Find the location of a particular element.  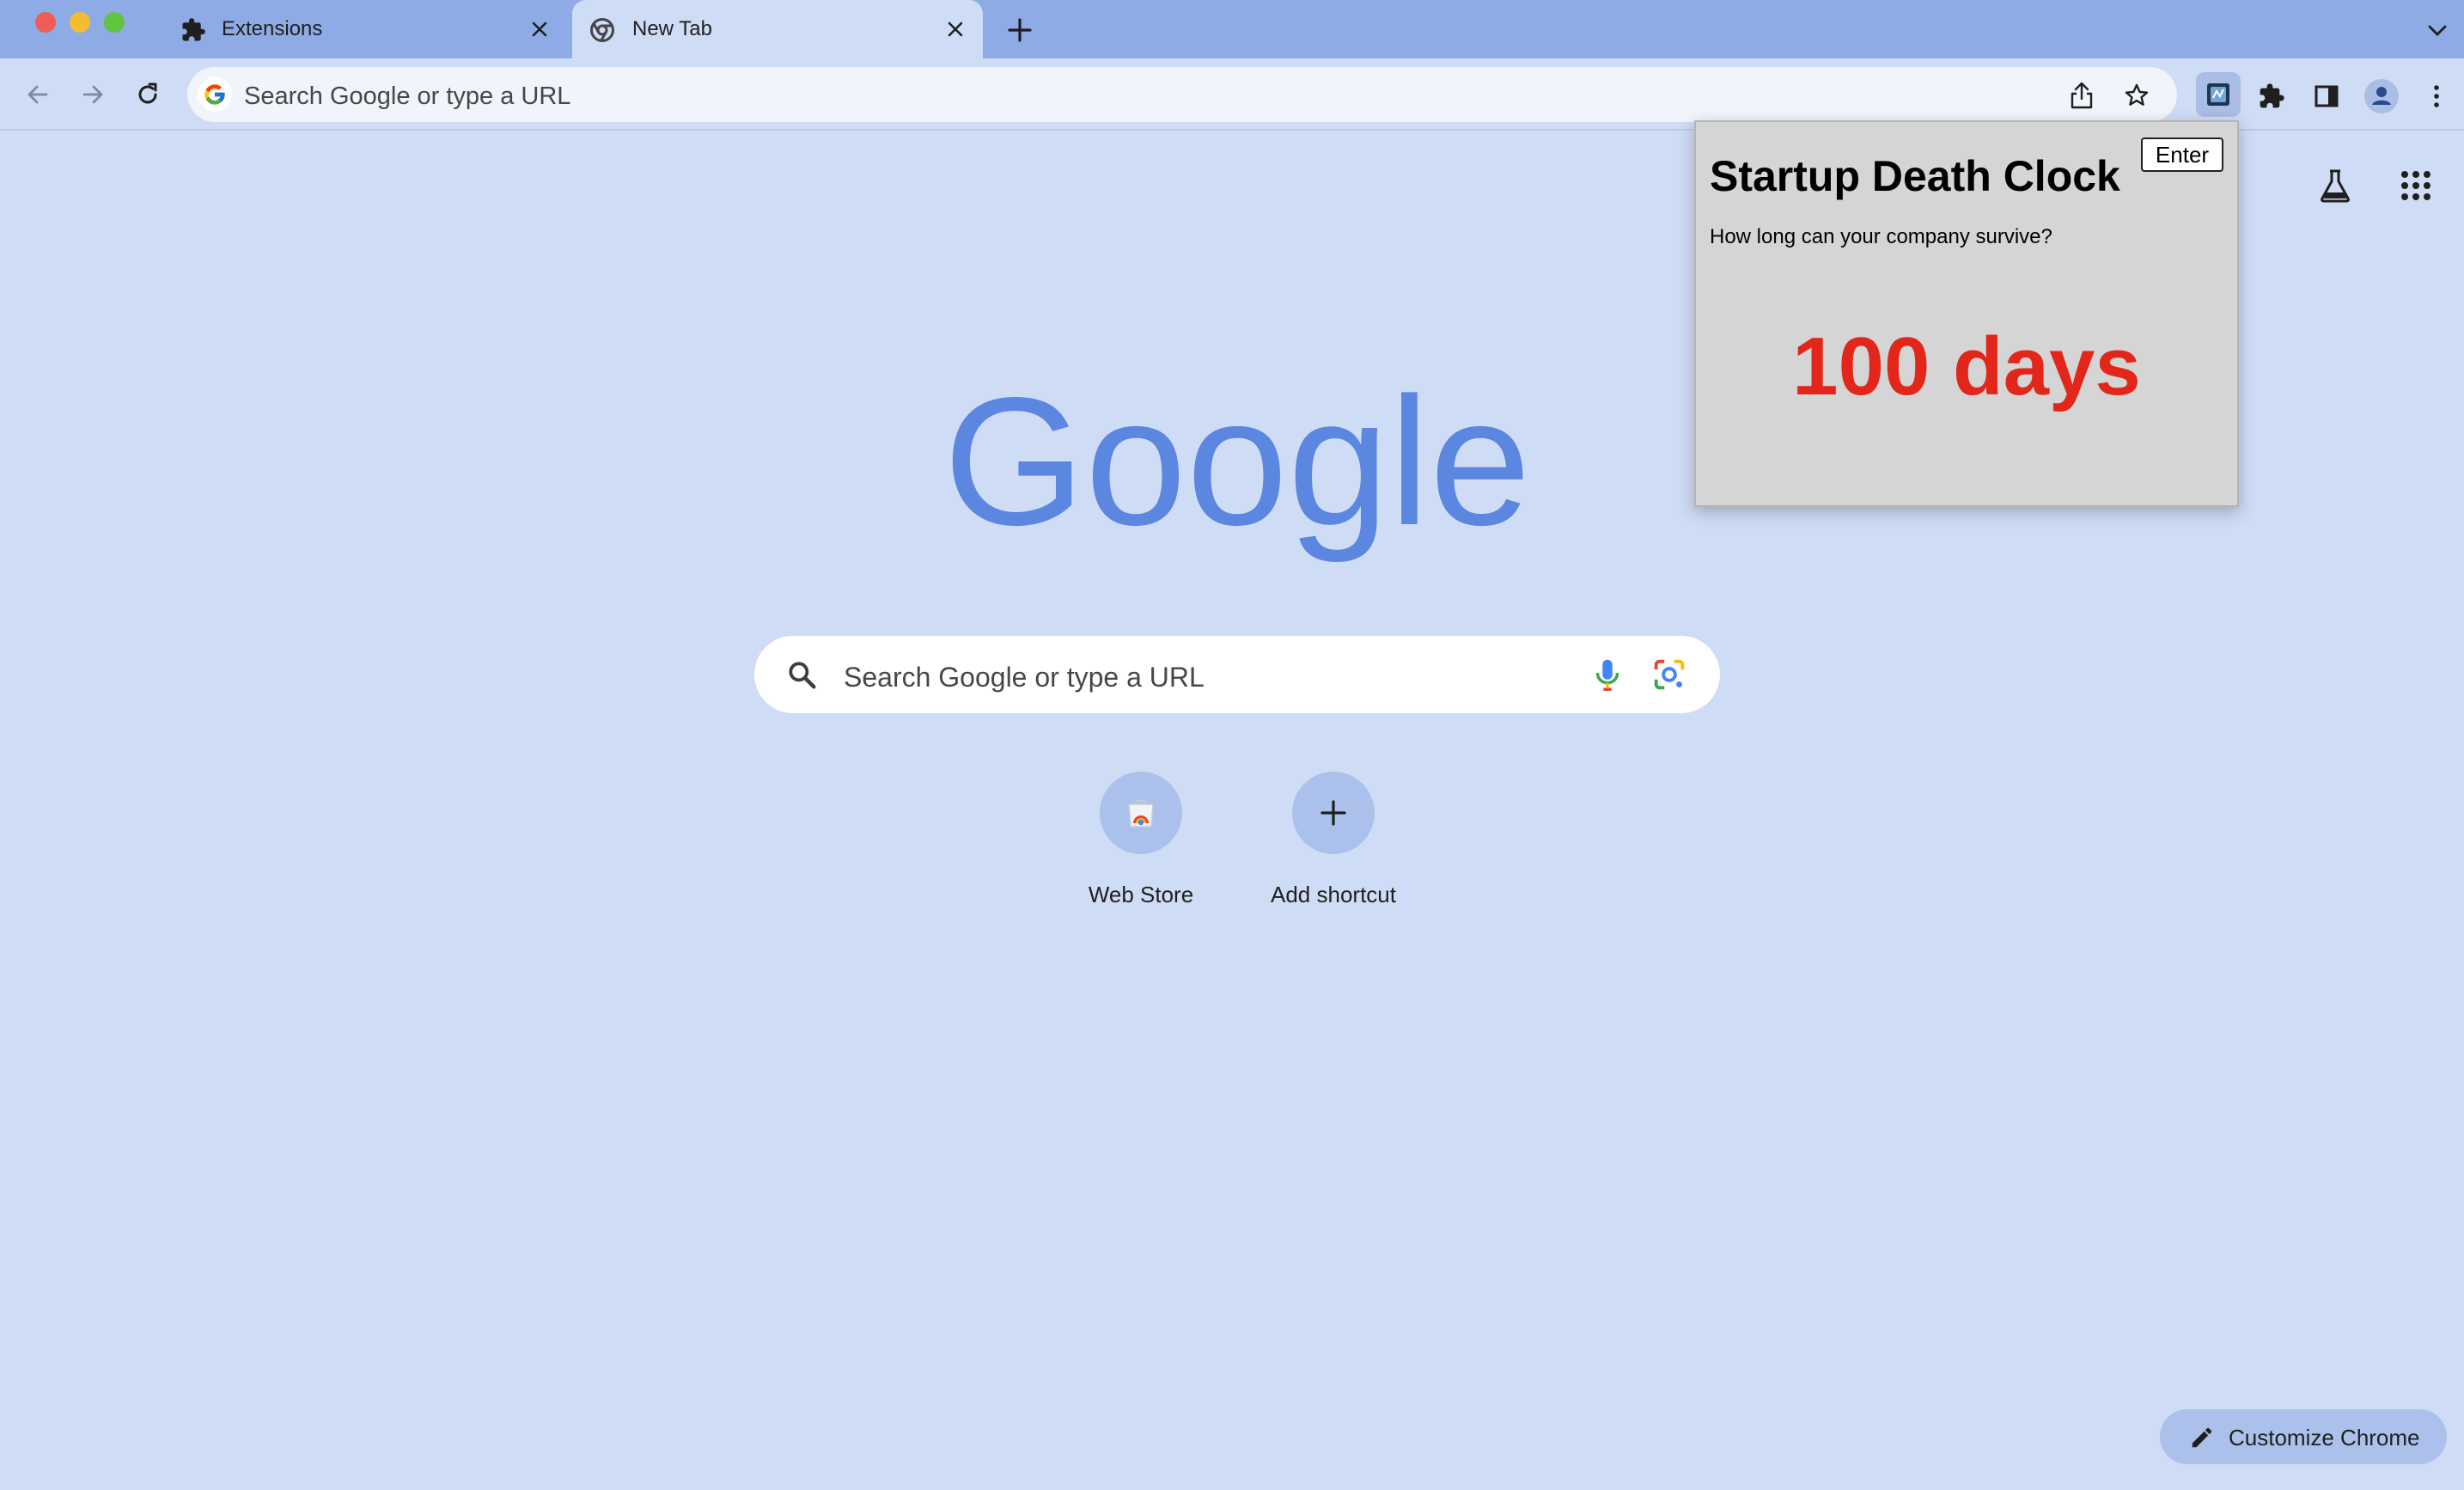

enter-button: Enter is located at coordinates (2182, 154).